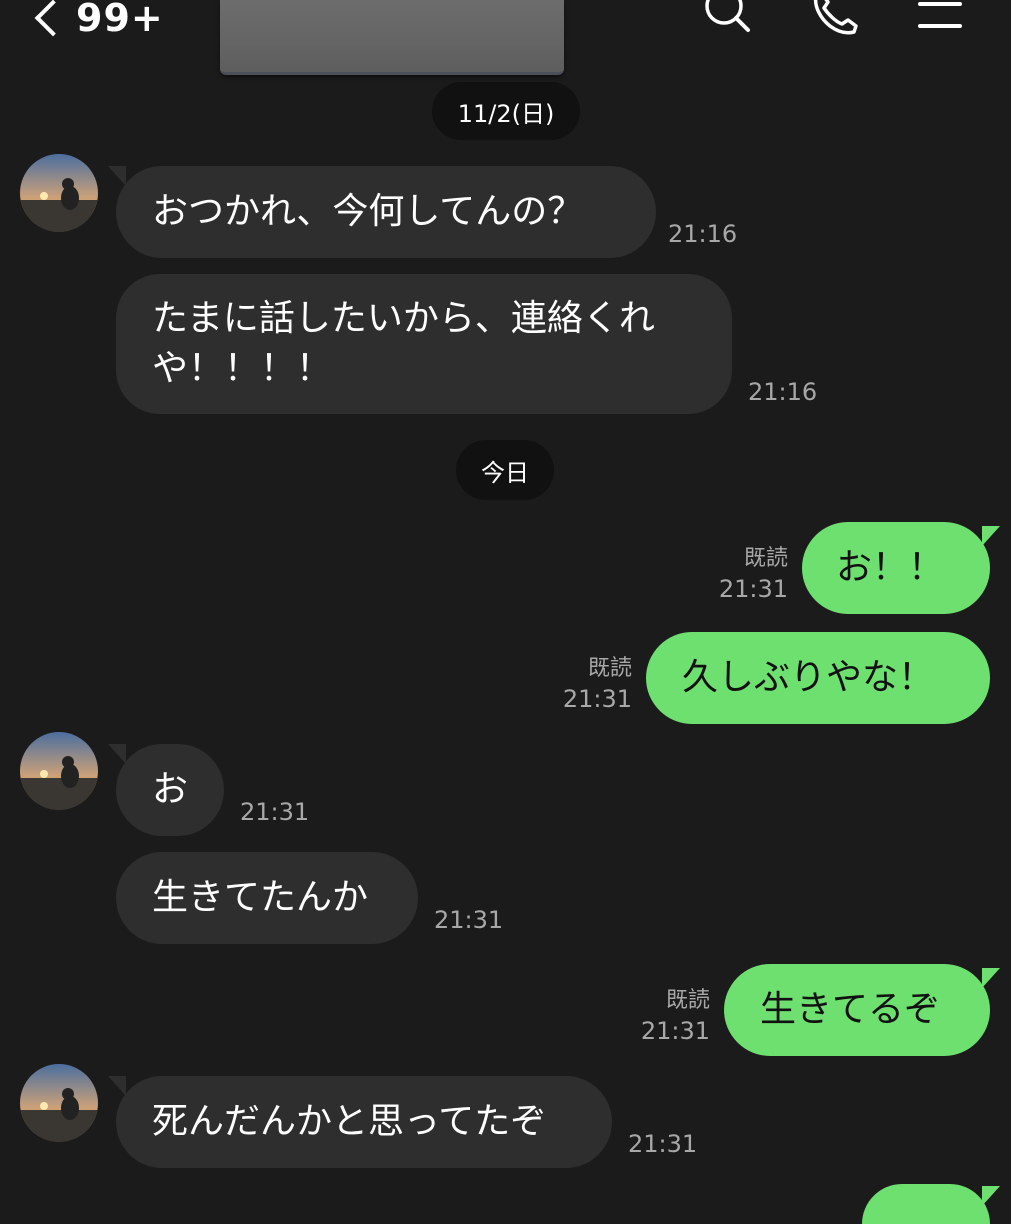 The image size is (1011, 1224). What do you see at coordinates (53, 18) in the screenshot?
I see `chevron-left-icon` at bounding box center [53, 18].